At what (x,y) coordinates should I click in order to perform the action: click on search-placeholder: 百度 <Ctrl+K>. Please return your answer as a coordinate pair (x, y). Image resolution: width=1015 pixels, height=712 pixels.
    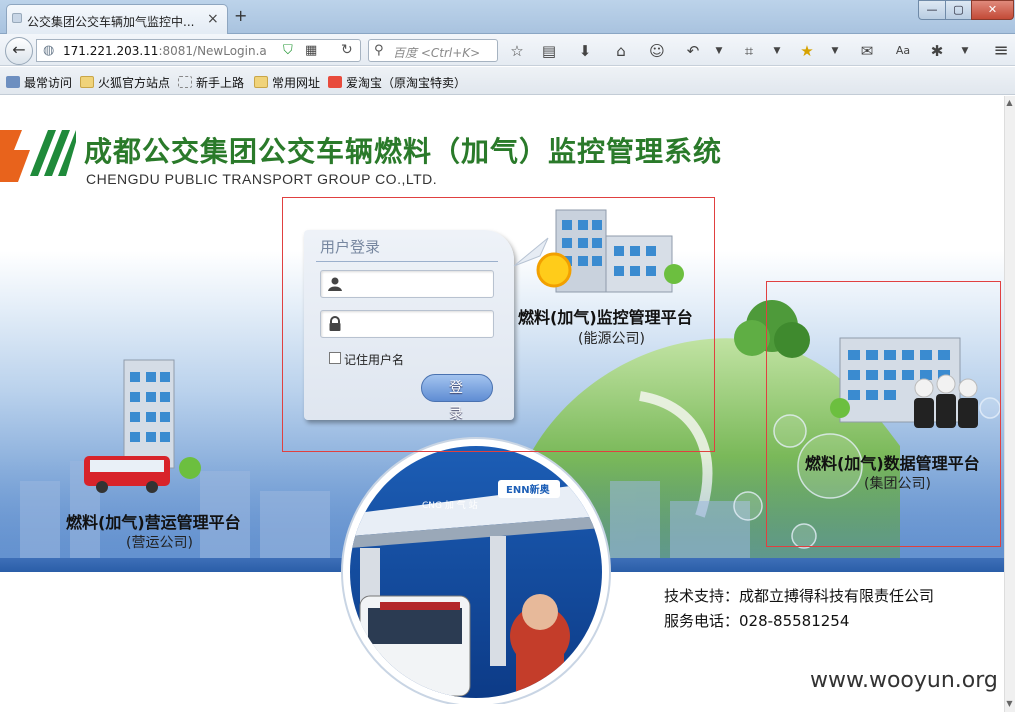
    Looking at the image, I should click on (437, 53).